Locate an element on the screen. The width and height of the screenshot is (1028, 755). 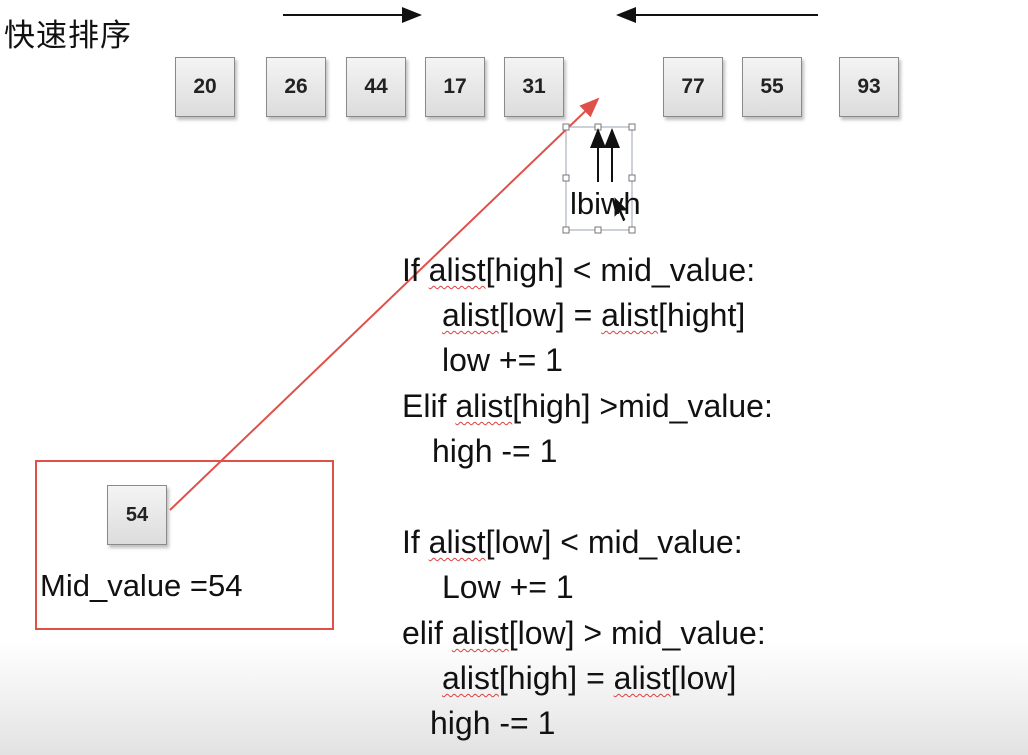
low-high-label: lbiwh is located at coordinates (605, 203).